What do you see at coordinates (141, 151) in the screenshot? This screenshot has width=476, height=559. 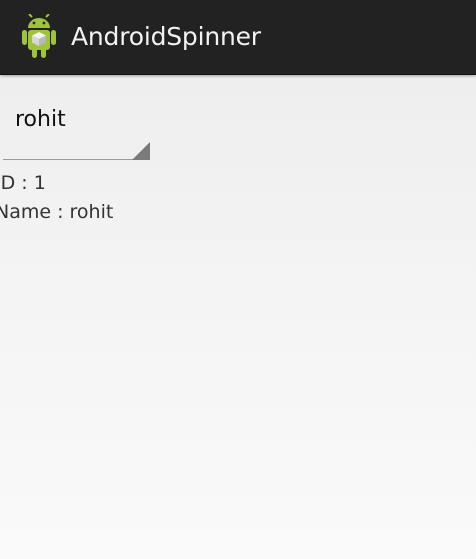 I see `dropdown-arrow-icon` at bounding box center [141, 151].